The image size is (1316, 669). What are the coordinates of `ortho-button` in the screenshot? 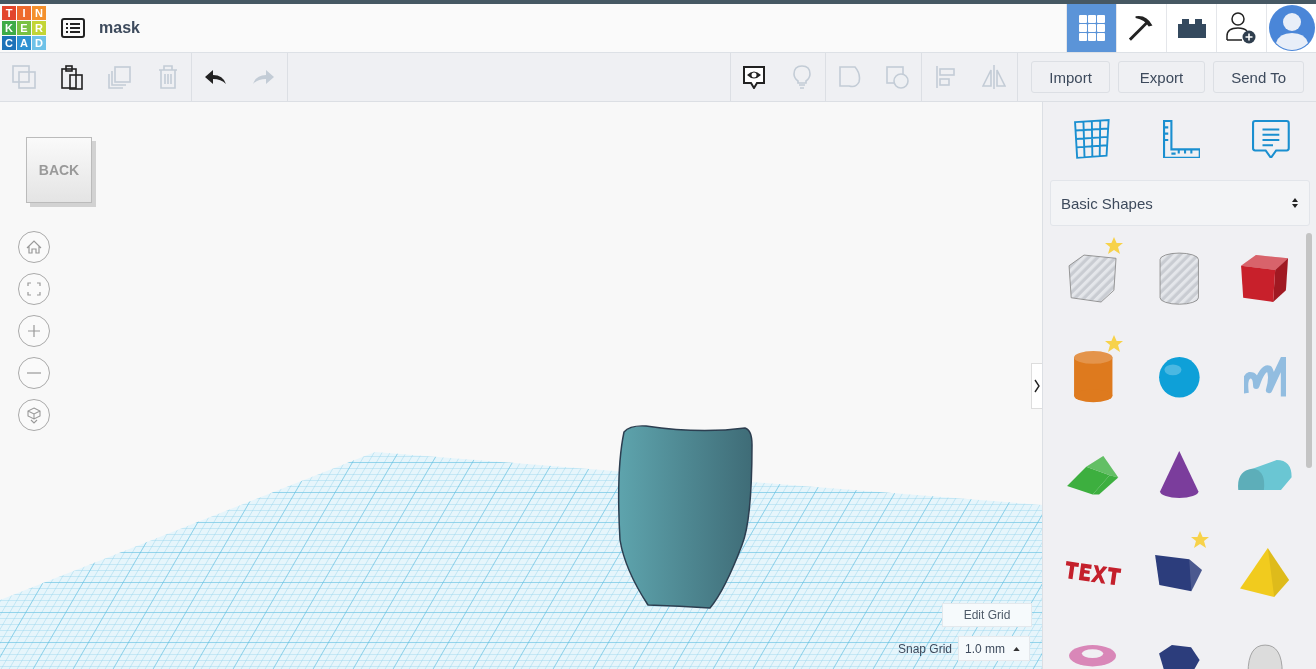 It's located at (34, 415).